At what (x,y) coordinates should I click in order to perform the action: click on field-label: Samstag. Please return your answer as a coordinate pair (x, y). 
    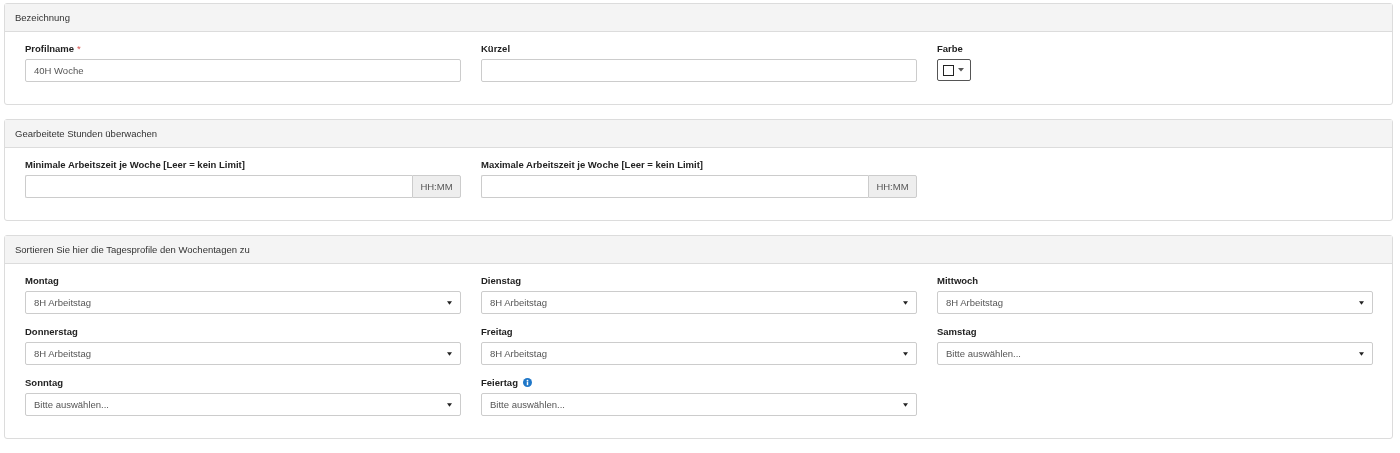
    Looking at the image, I should click on (957, 331).